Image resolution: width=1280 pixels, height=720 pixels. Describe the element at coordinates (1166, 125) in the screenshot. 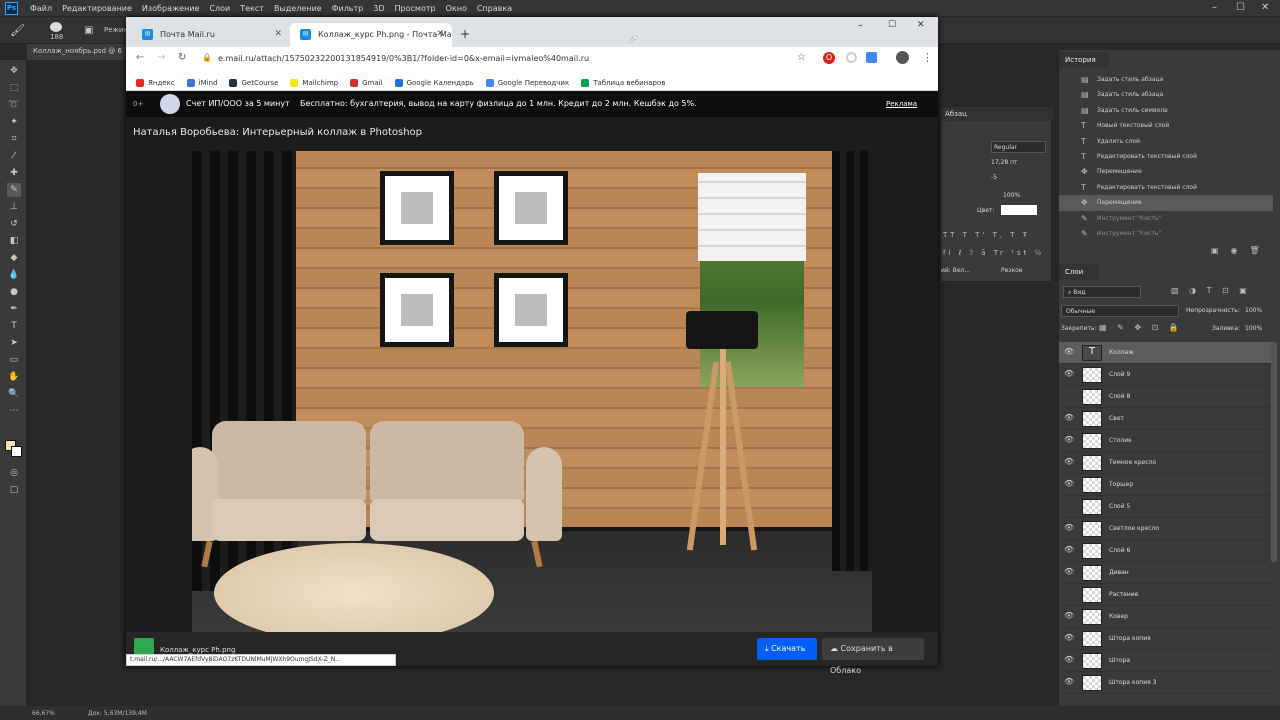

I see `history-item: T Новый текстовый слой` at that location.